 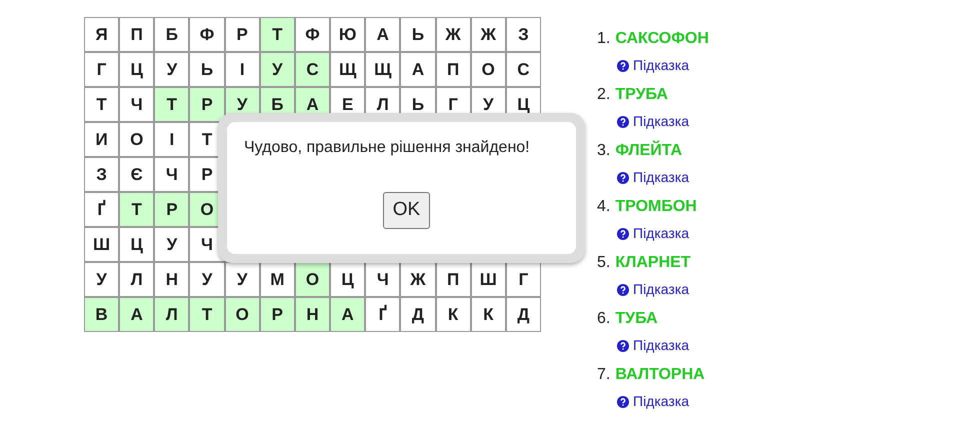 What do you see at coordinates (653, 263) in the screenshot?
I see `word-label: КЛАРНЕТ` at bounding box center [653, 263].